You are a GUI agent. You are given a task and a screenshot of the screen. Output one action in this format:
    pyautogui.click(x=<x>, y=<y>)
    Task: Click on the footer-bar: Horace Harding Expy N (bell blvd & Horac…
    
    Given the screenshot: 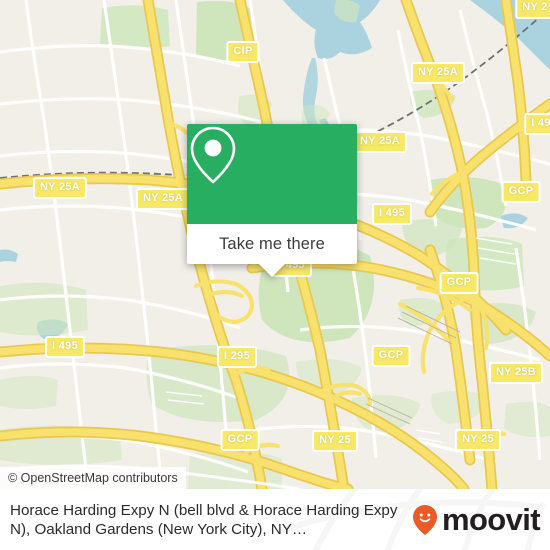 What is the action you would take?
    pyautogui.click(x=275, y=519)
    